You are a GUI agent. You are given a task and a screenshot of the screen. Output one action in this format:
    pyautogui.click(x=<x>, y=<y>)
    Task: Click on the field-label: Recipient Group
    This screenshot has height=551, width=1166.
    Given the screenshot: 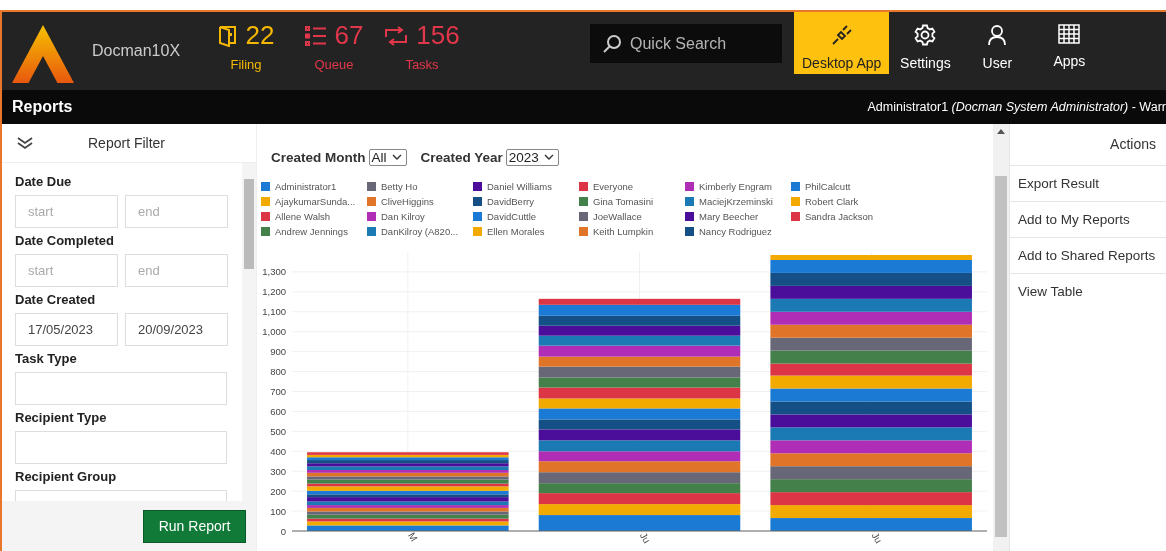 What is the action you would take?
    pyautogui.click(x=66, y=476)
    